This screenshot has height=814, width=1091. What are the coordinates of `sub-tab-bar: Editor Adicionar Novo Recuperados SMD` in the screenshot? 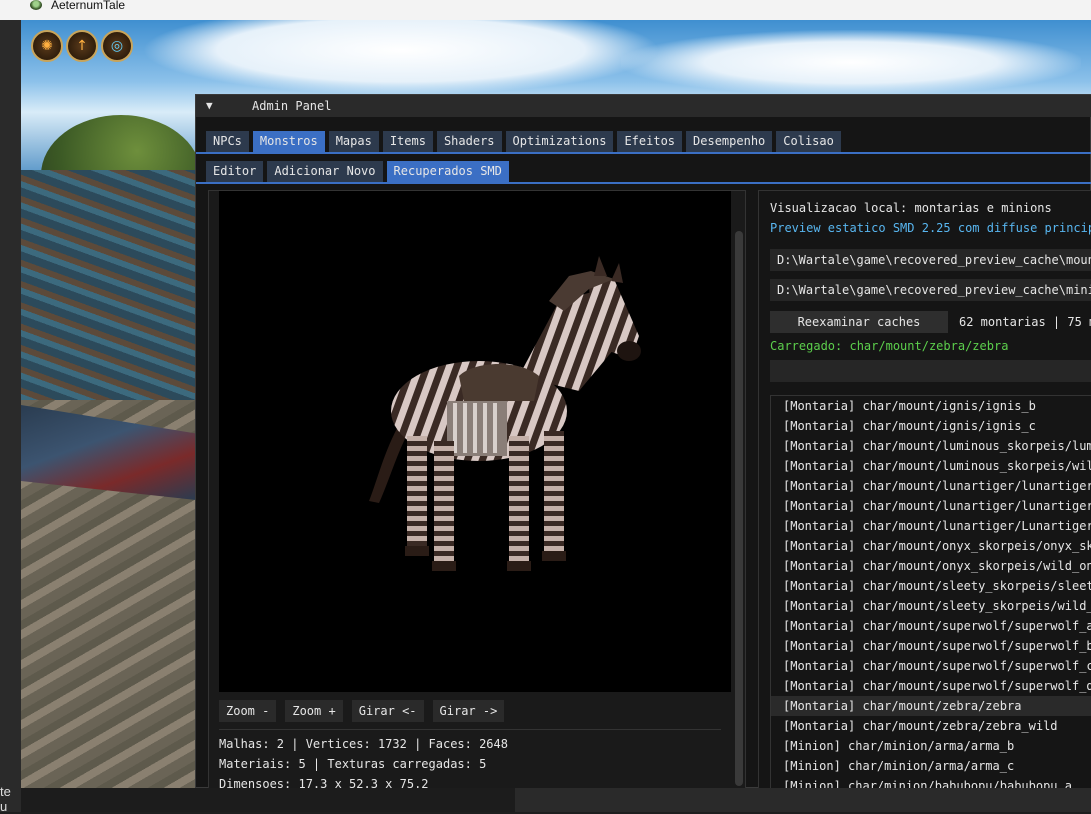 It's located at (357, 171).